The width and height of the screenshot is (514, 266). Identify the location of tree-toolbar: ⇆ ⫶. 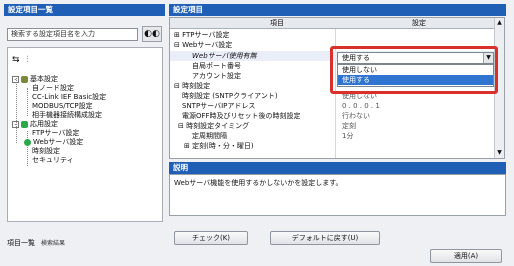
(21, 60).